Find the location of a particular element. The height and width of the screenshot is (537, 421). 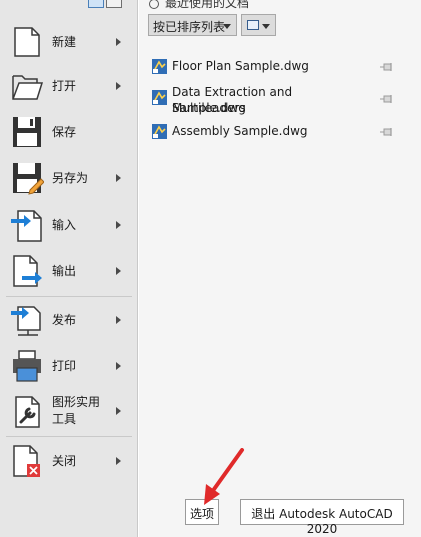

menu-label-drawing-utilities-1: 图形实用 is located at coordinates (76, 402).